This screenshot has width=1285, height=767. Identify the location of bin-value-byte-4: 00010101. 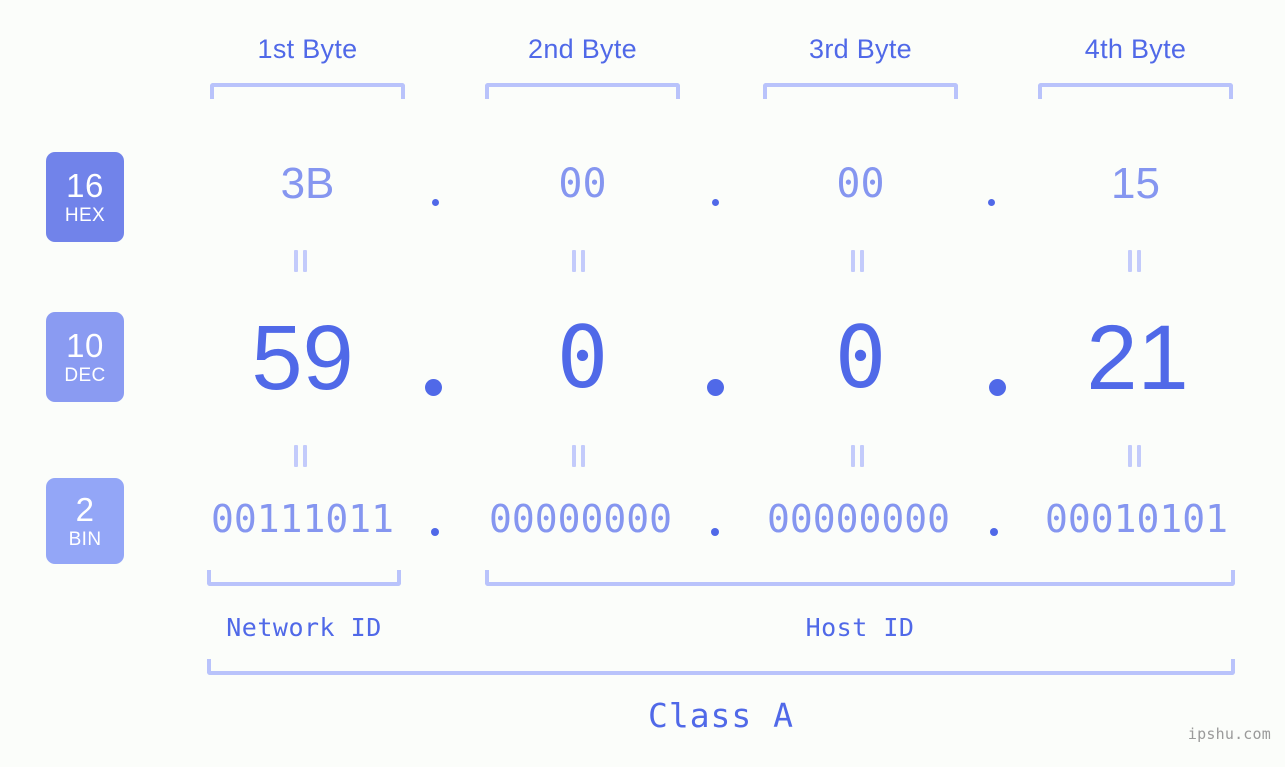
(1136, 519).